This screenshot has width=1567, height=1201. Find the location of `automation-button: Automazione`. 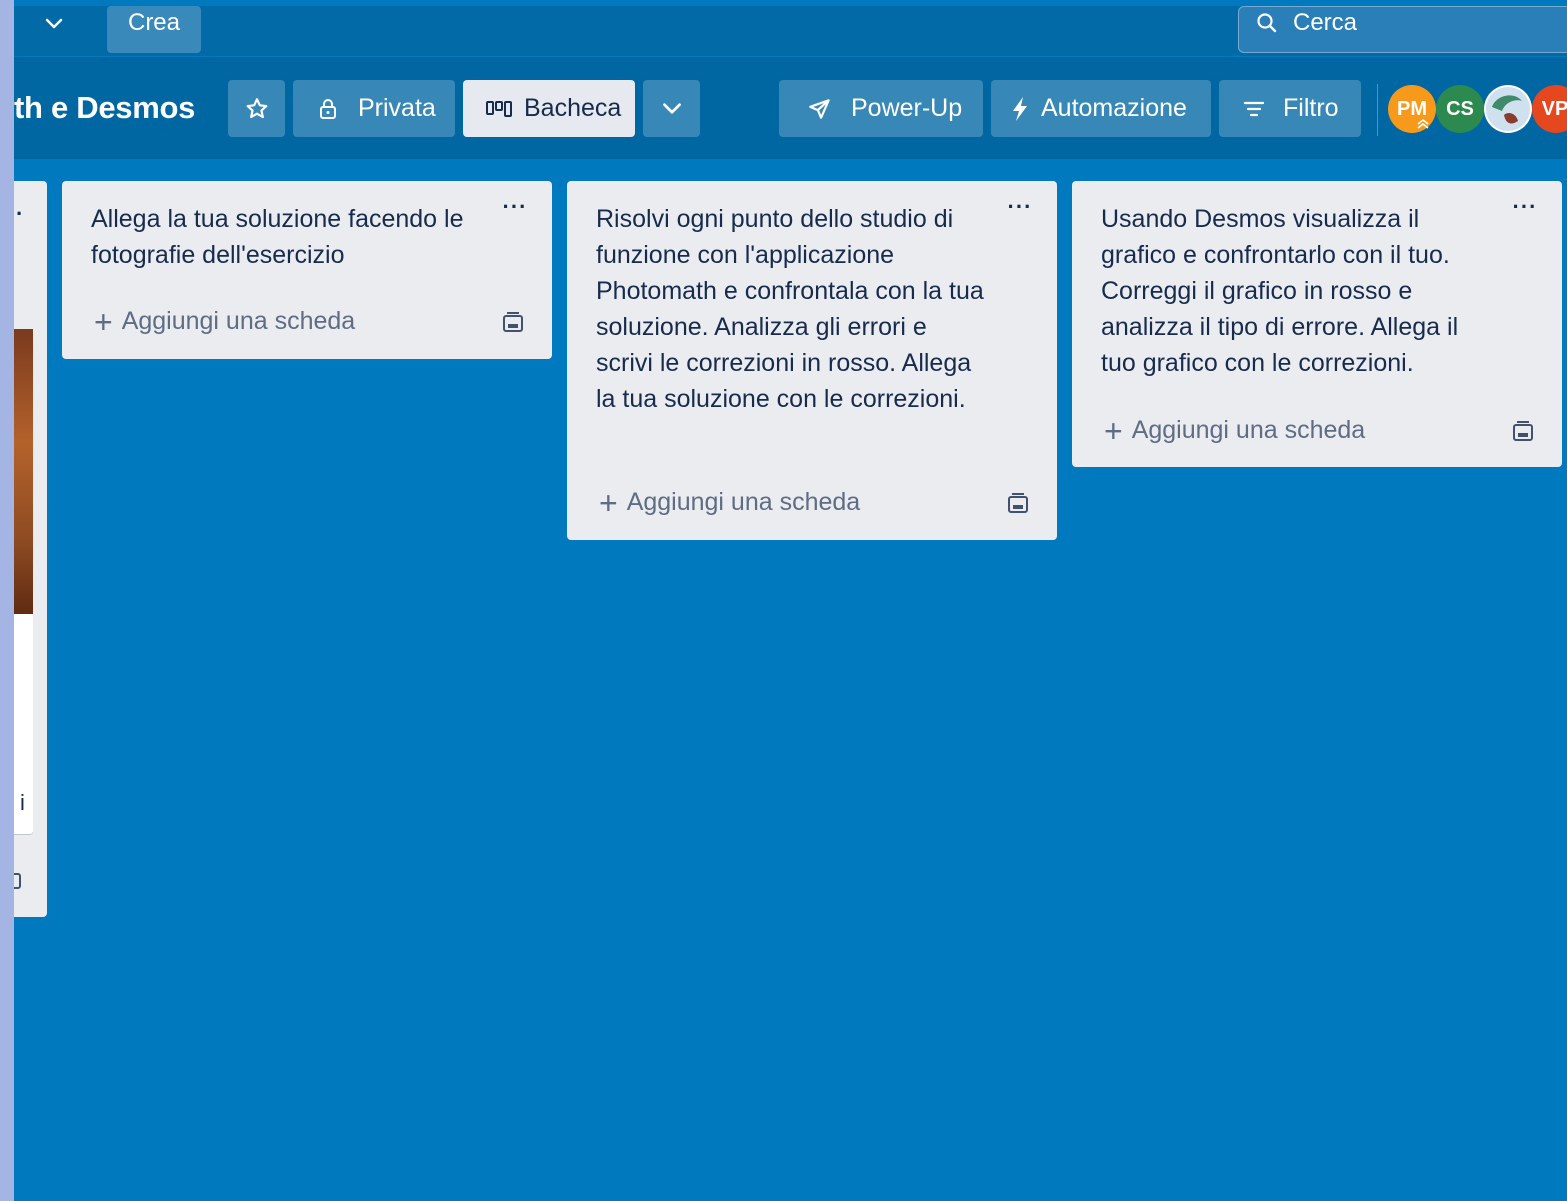

automation-button: Automazione is located at coordinates (1101, 108).